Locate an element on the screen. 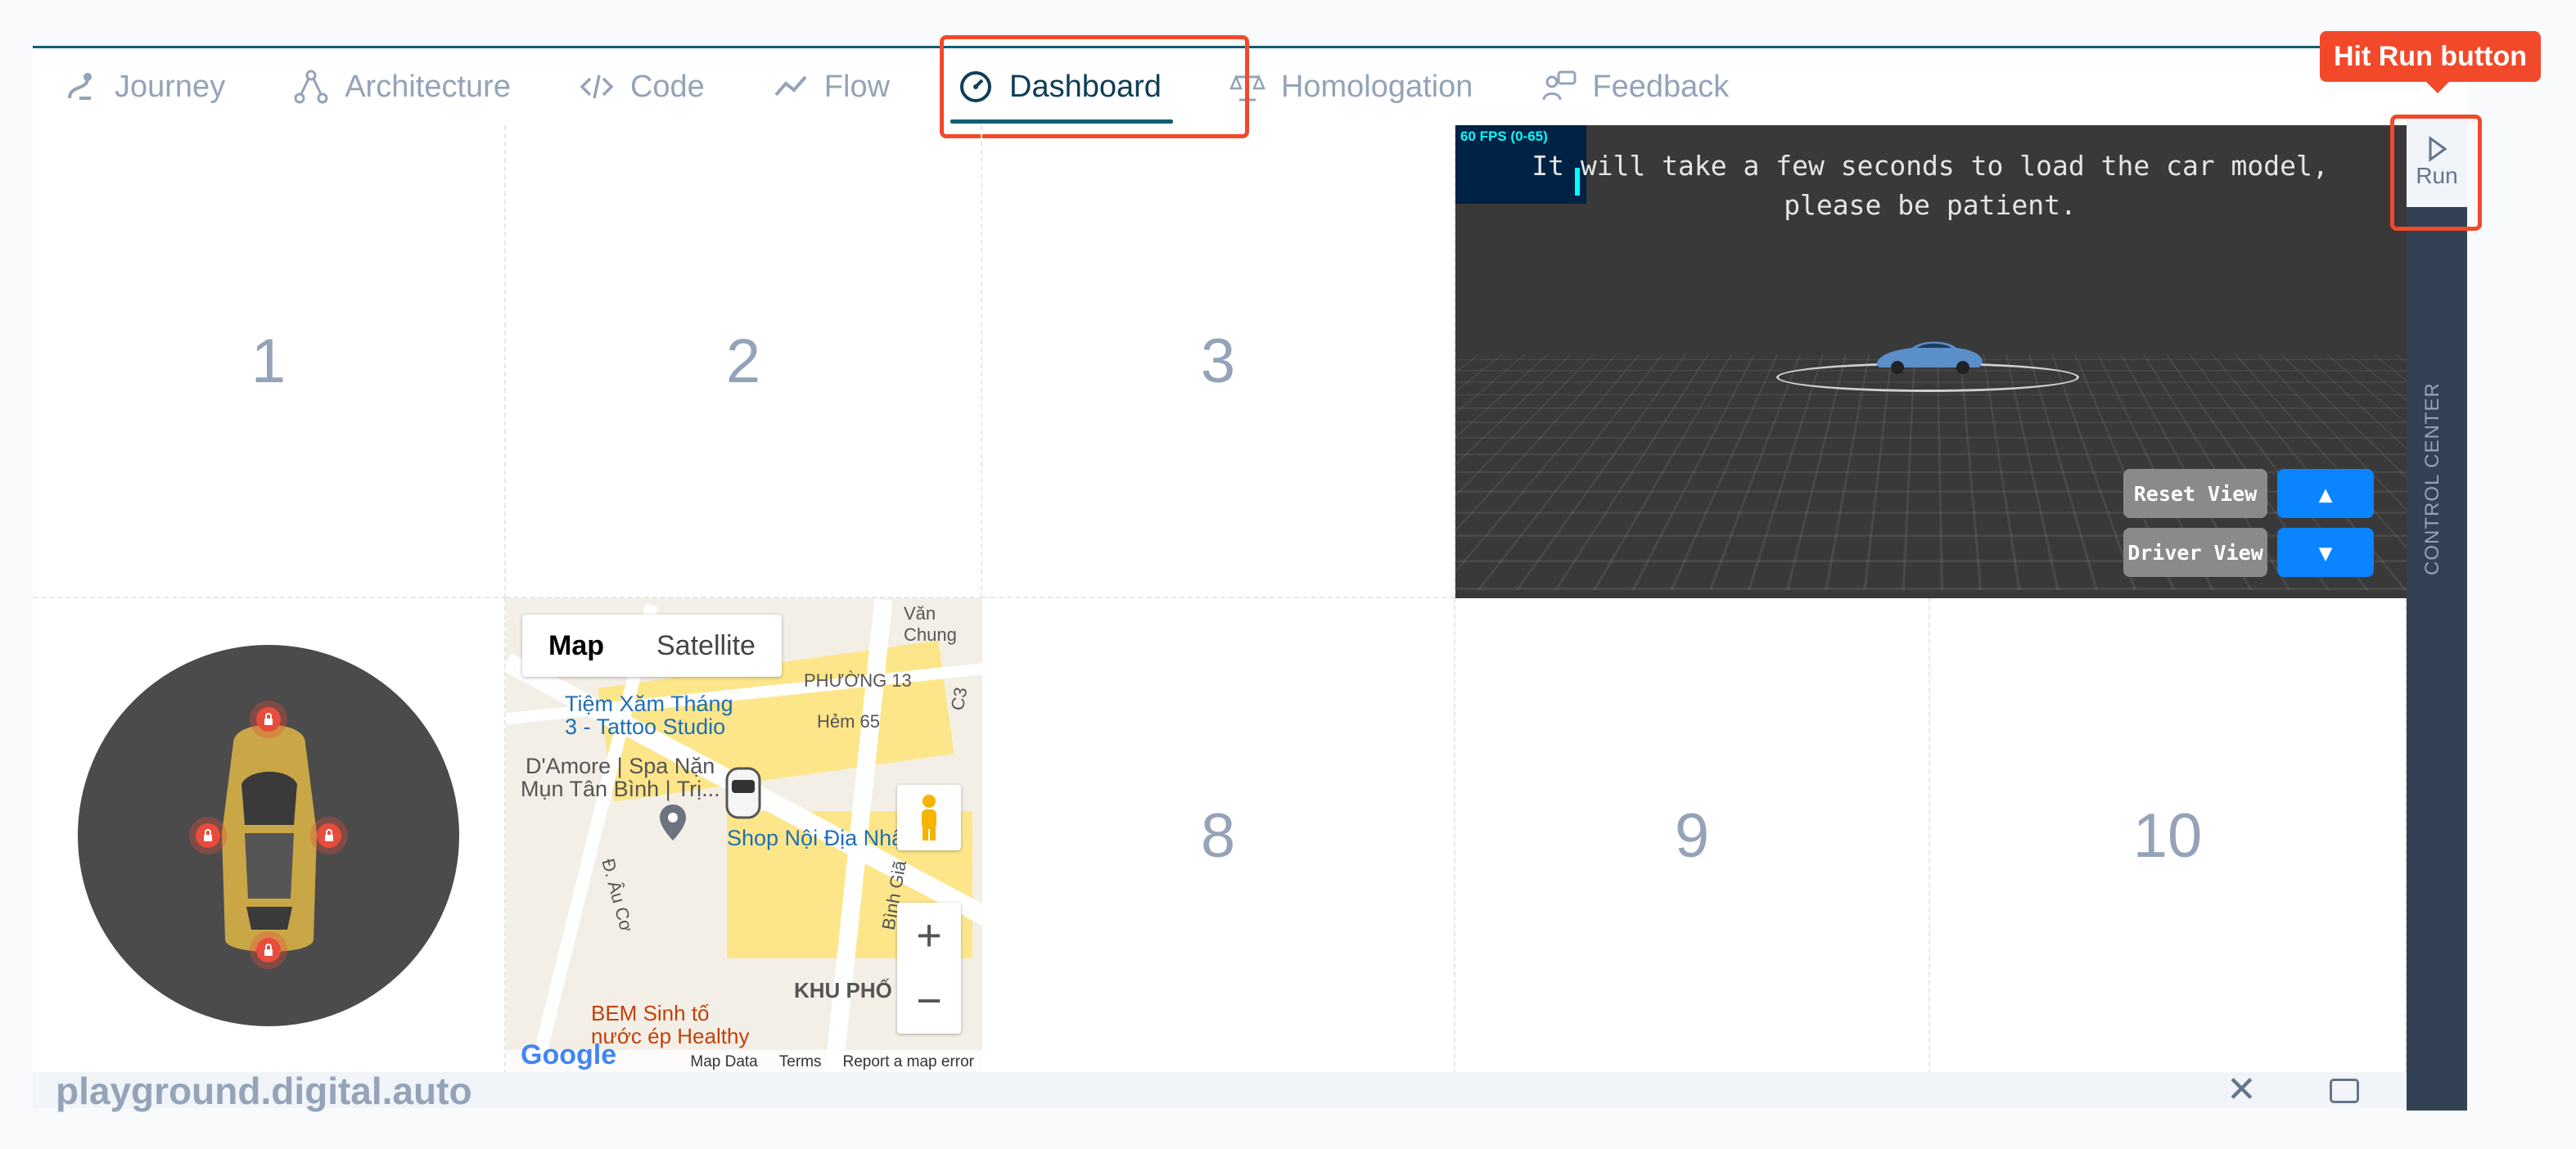  car-top-view-icon is located at coordinates (269, 835).